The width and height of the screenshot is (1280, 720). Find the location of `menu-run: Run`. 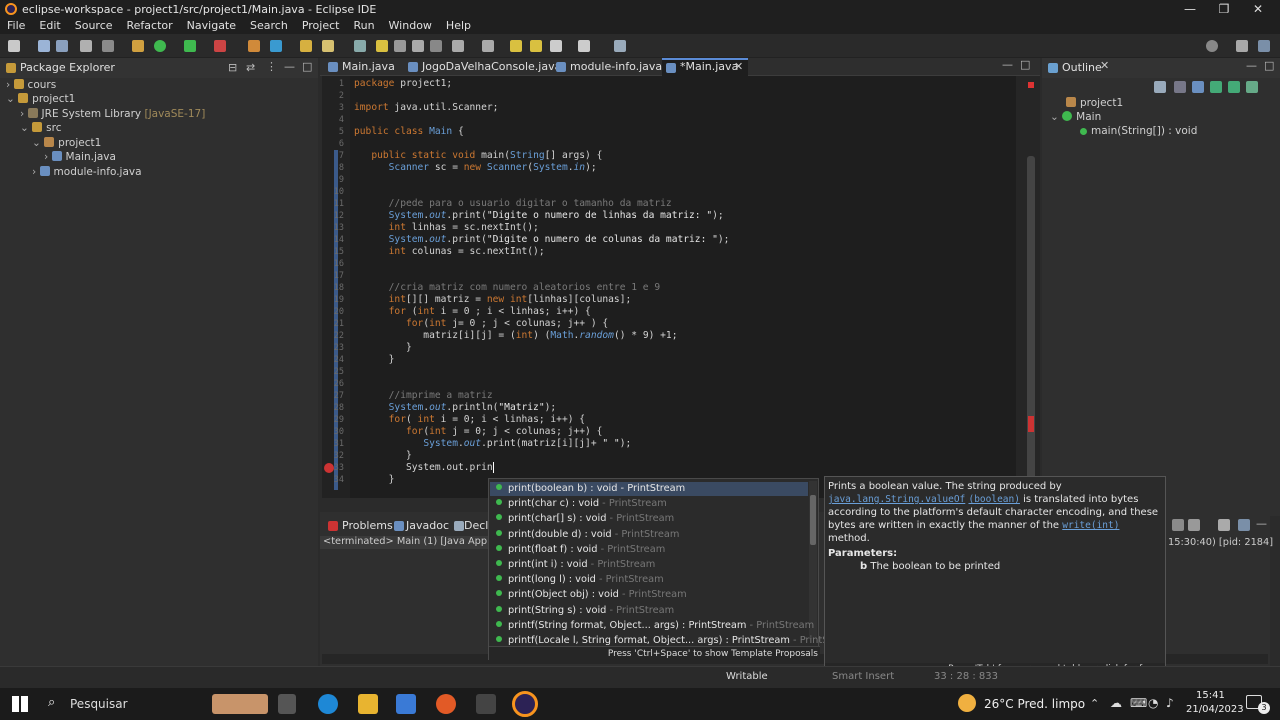

menu-run: Run is located at coordinates (363, 26).